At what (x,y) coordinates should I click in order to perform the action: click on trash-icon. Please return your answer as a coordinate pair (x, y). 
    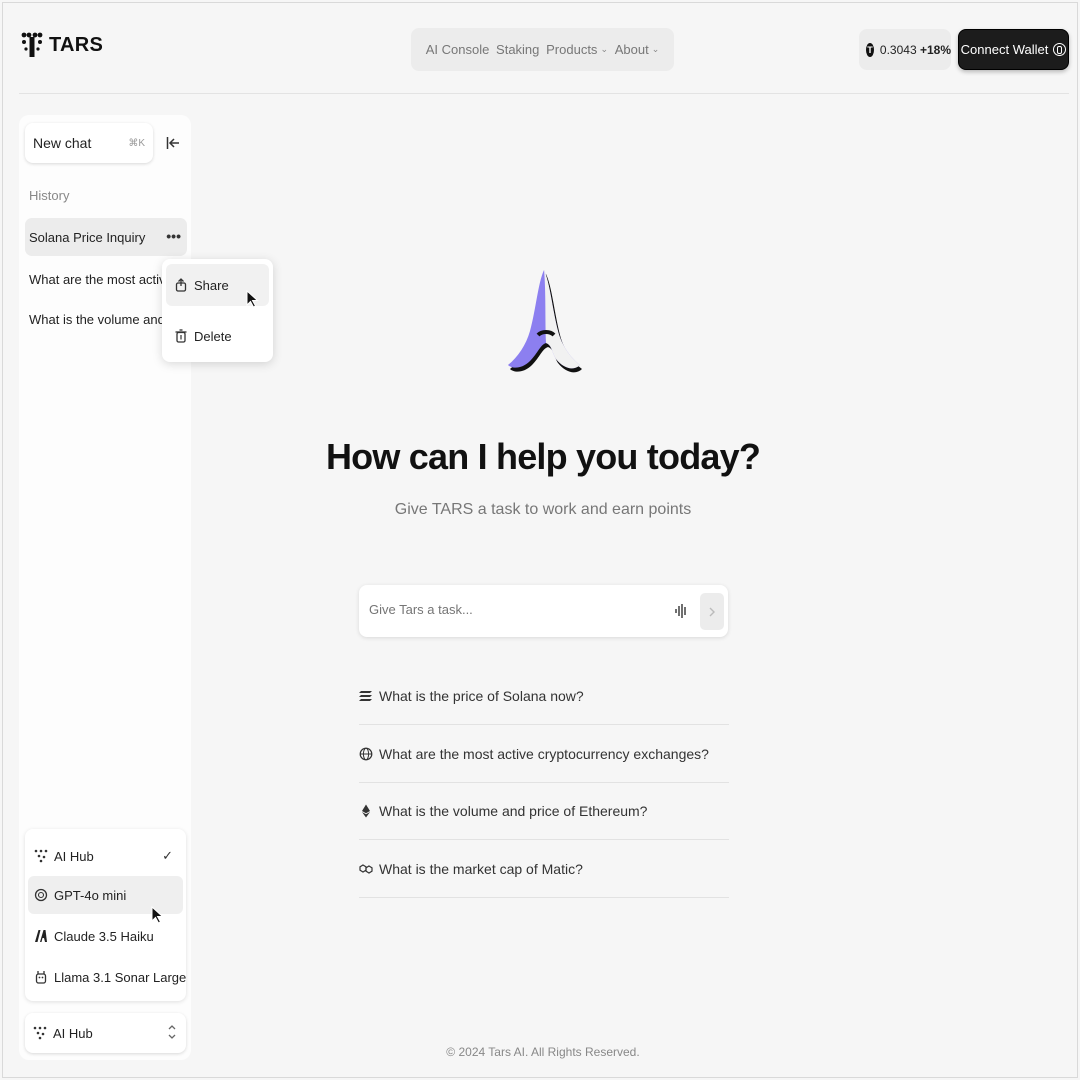
    Looking at the image, I should click on (181, 336).